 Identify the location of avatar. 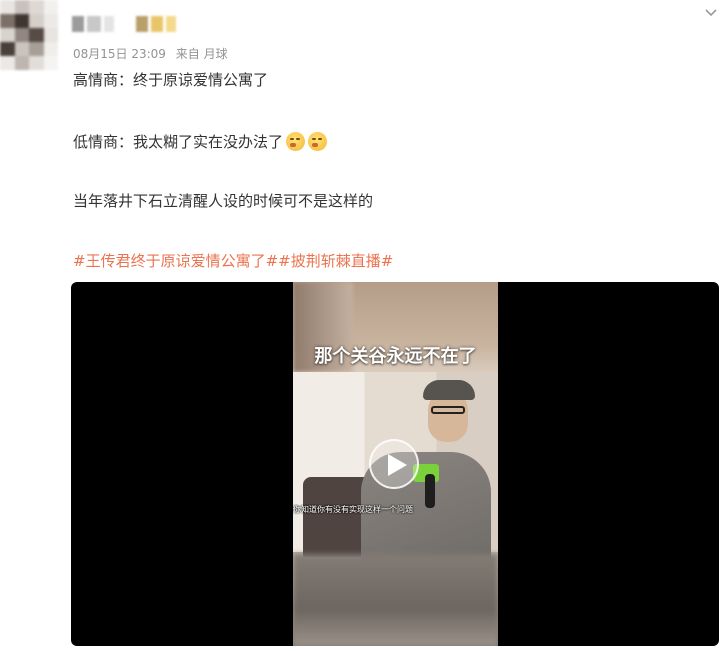
(29, 35).